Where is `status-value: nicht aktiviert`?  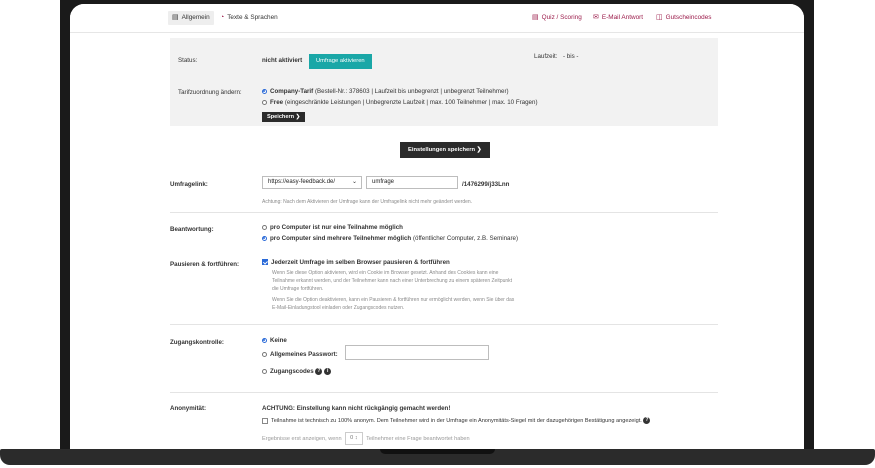 status-value: nicht aktiviert is located at coordinates (282, 60).